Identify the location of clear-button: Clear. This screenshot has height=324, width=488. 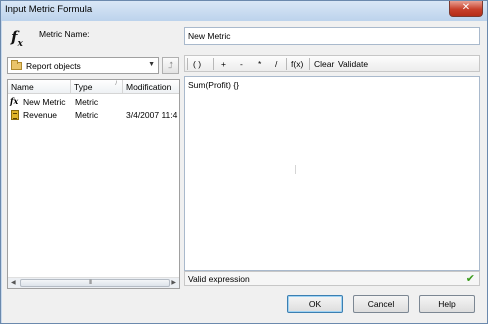
(324, 64).